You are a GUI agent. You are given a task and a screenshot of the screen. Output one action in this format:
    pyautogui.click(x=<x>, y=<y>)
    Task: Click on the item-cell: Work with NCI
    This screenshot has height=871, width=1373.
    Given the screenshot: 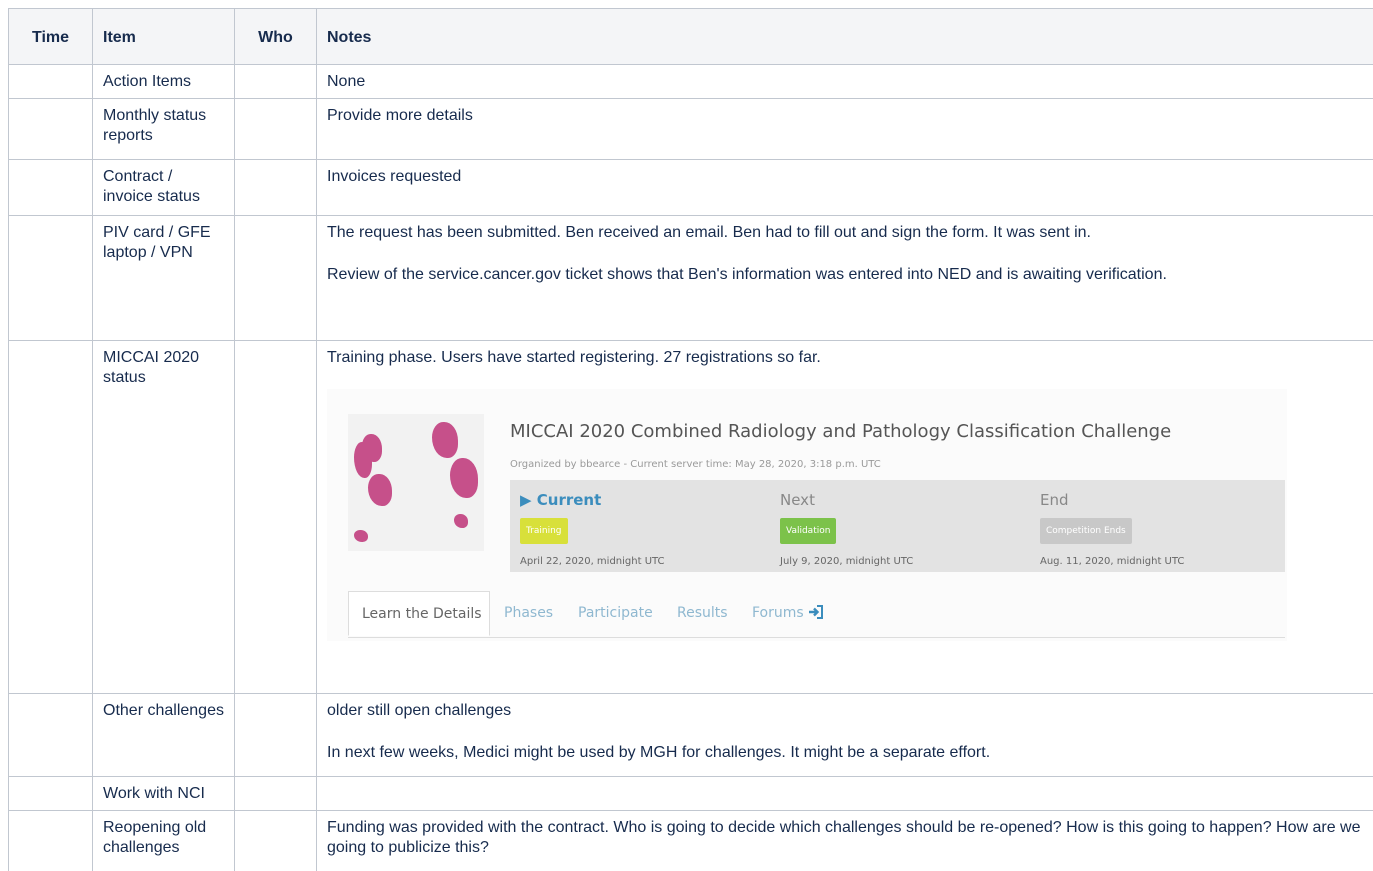 What is the action you would take?
    pyautogui.click(x=164, y=793)
    